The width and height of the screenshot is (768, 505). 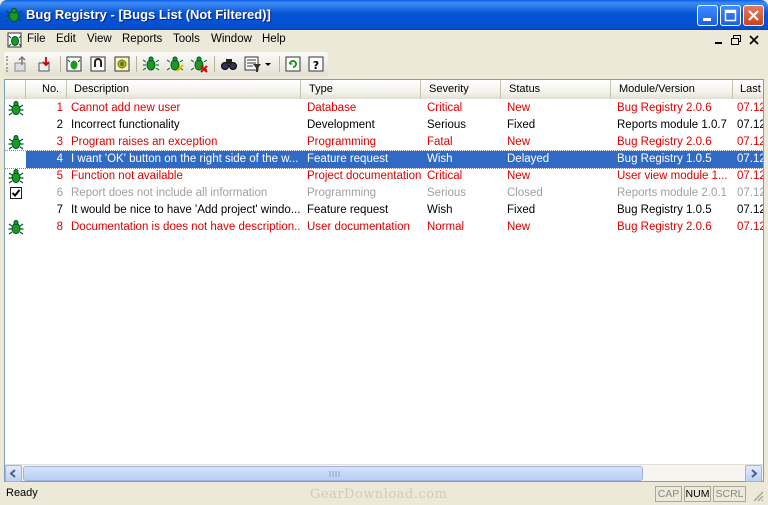 What do you see at coordinates (15, 40) in the screenshot?
I see `document-bug-icon` at bounding box center [15, 40].